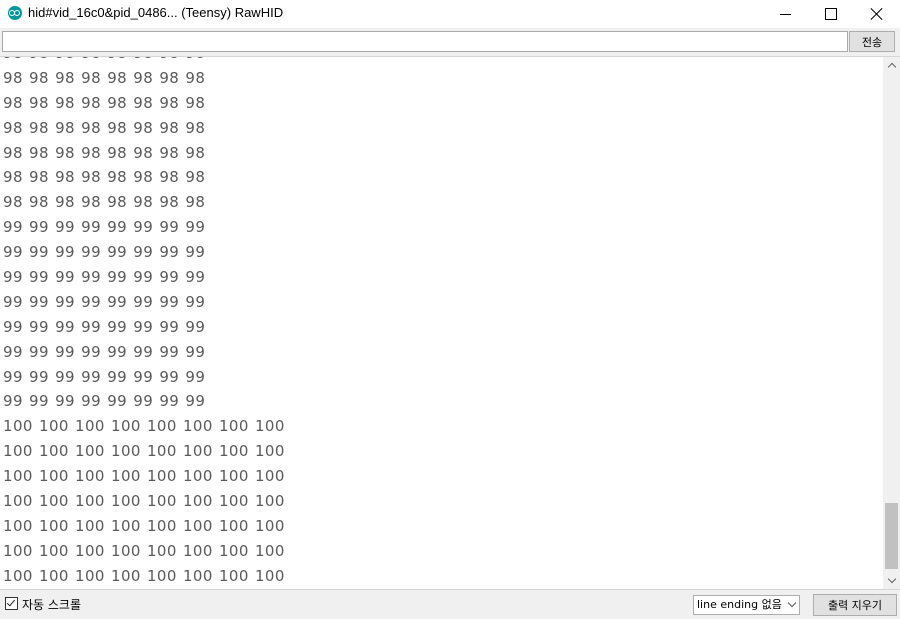 This screenshot has width=900, height=619. I want to click on arduino-logo-icon, so click(15, 13).